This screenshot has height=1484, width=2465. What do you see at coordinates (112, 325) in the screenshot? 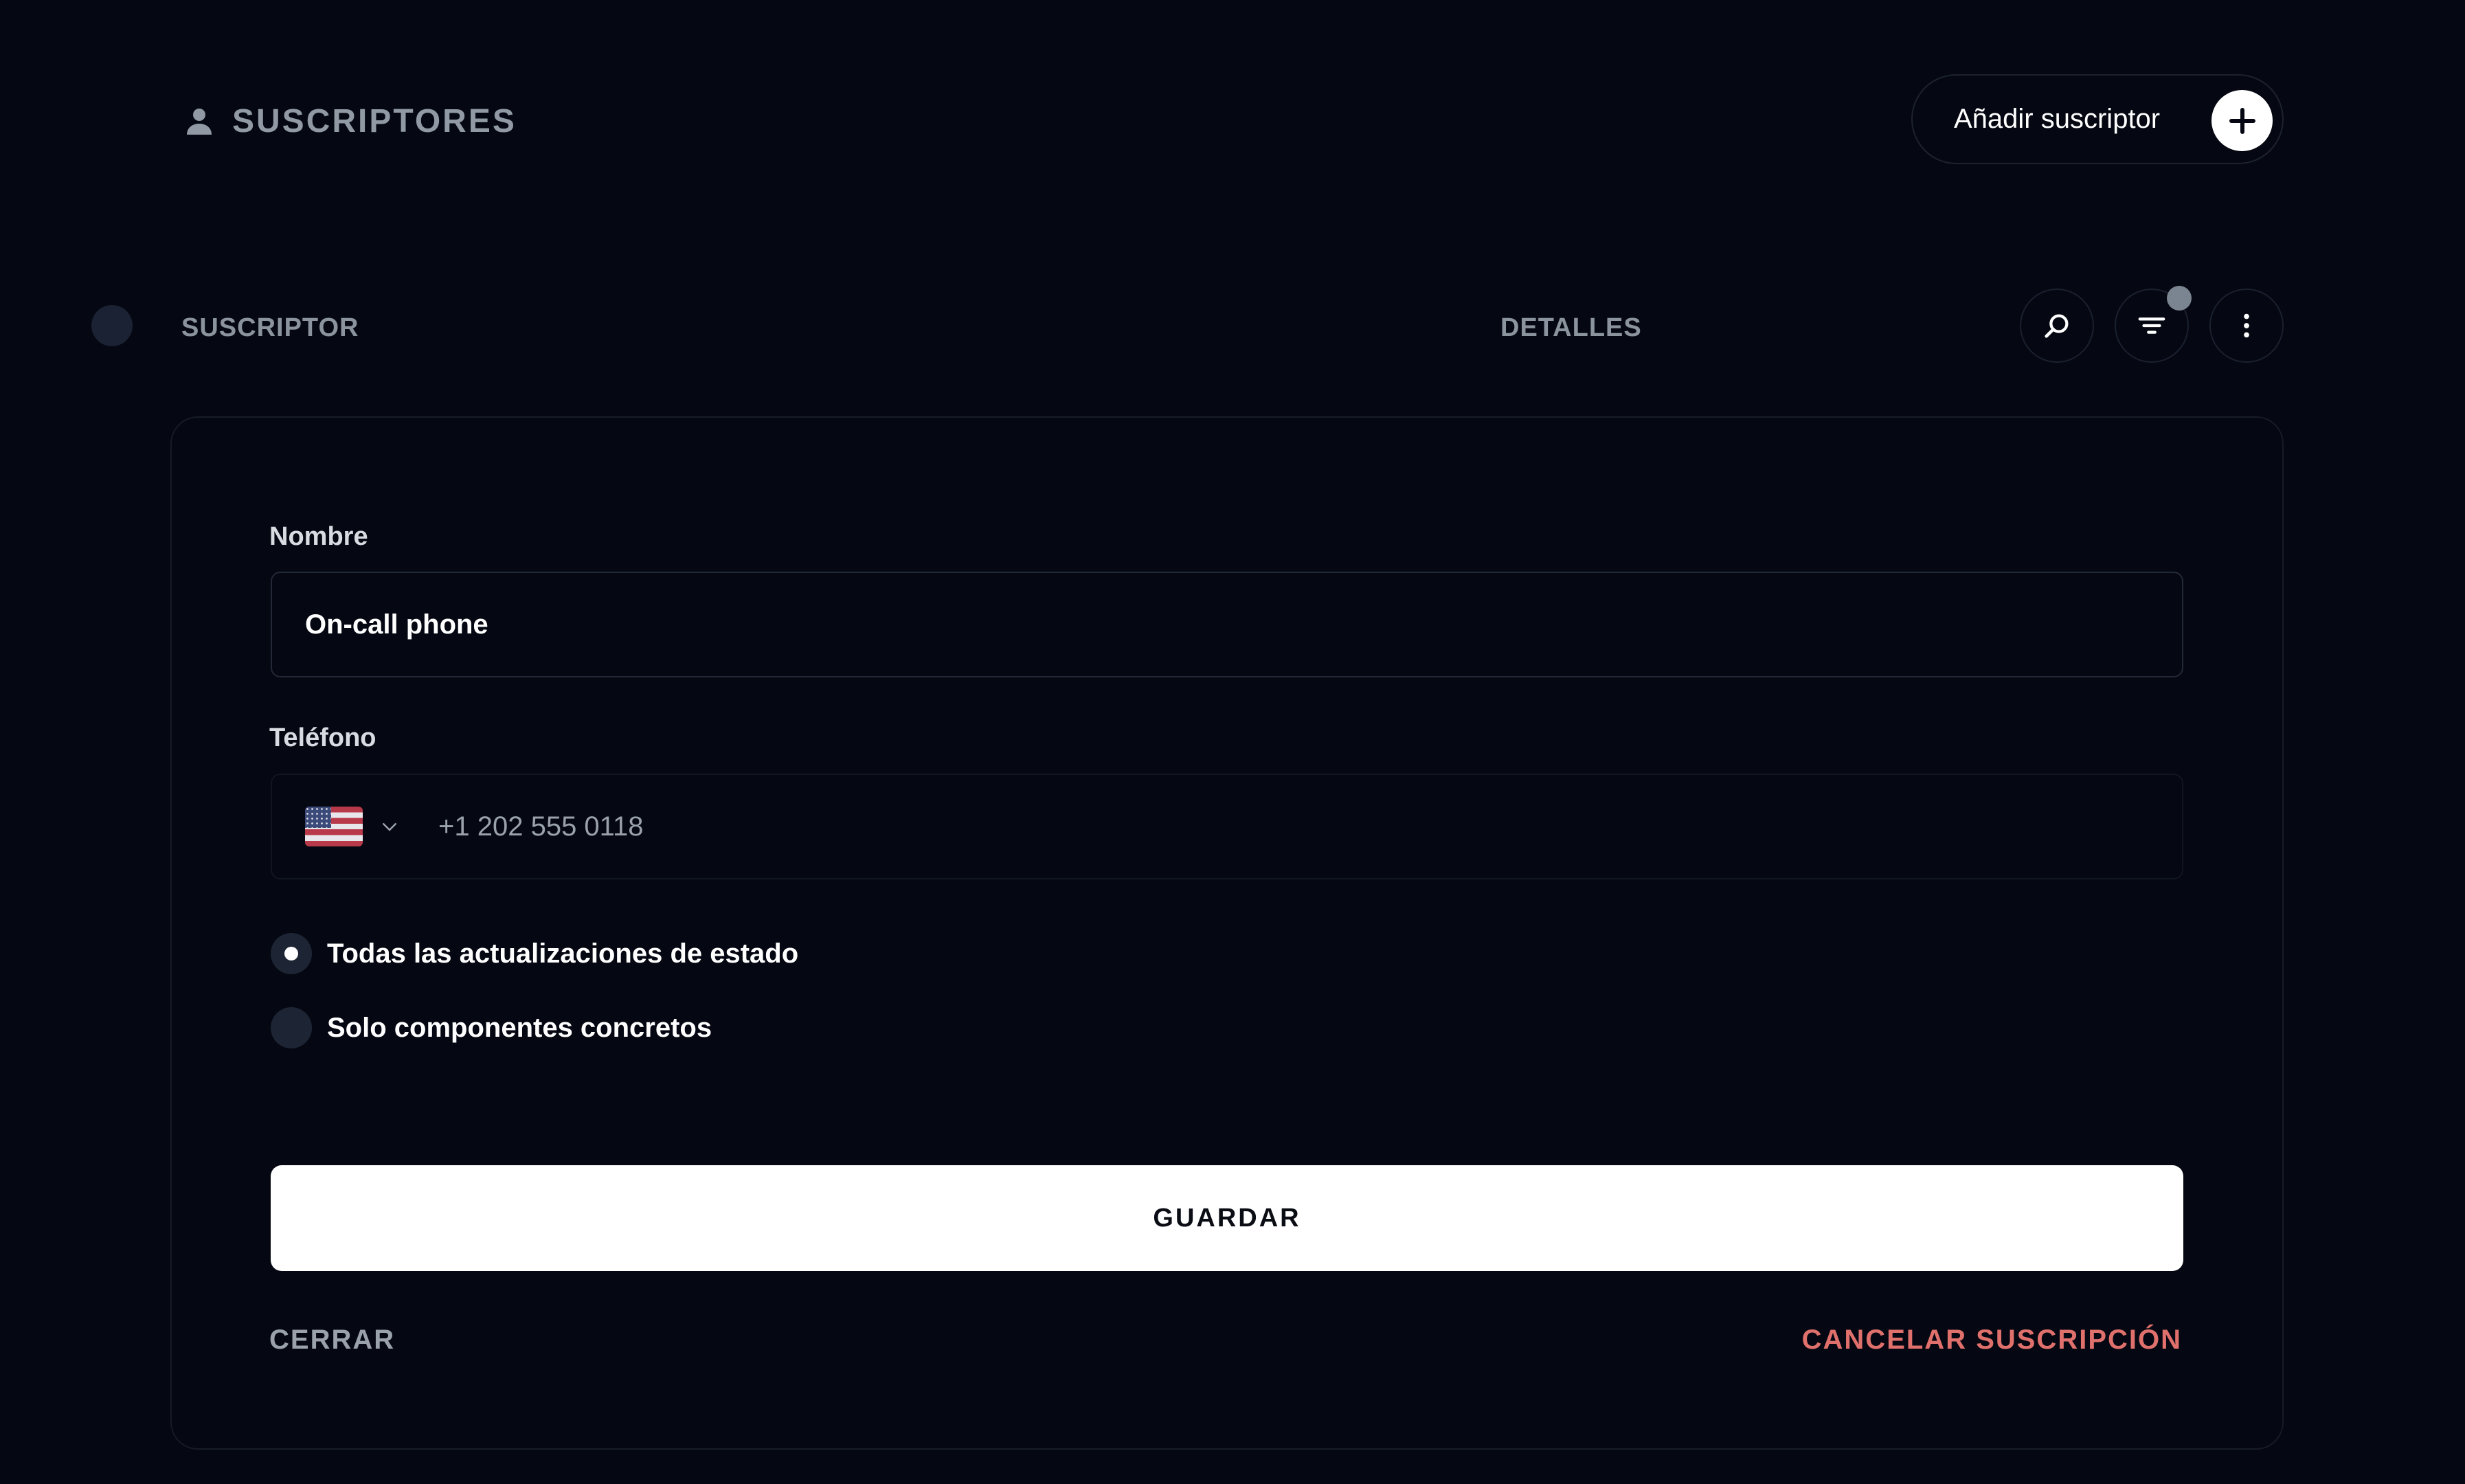
I see `select-all-checkbox` at bounding box center [112, 325].